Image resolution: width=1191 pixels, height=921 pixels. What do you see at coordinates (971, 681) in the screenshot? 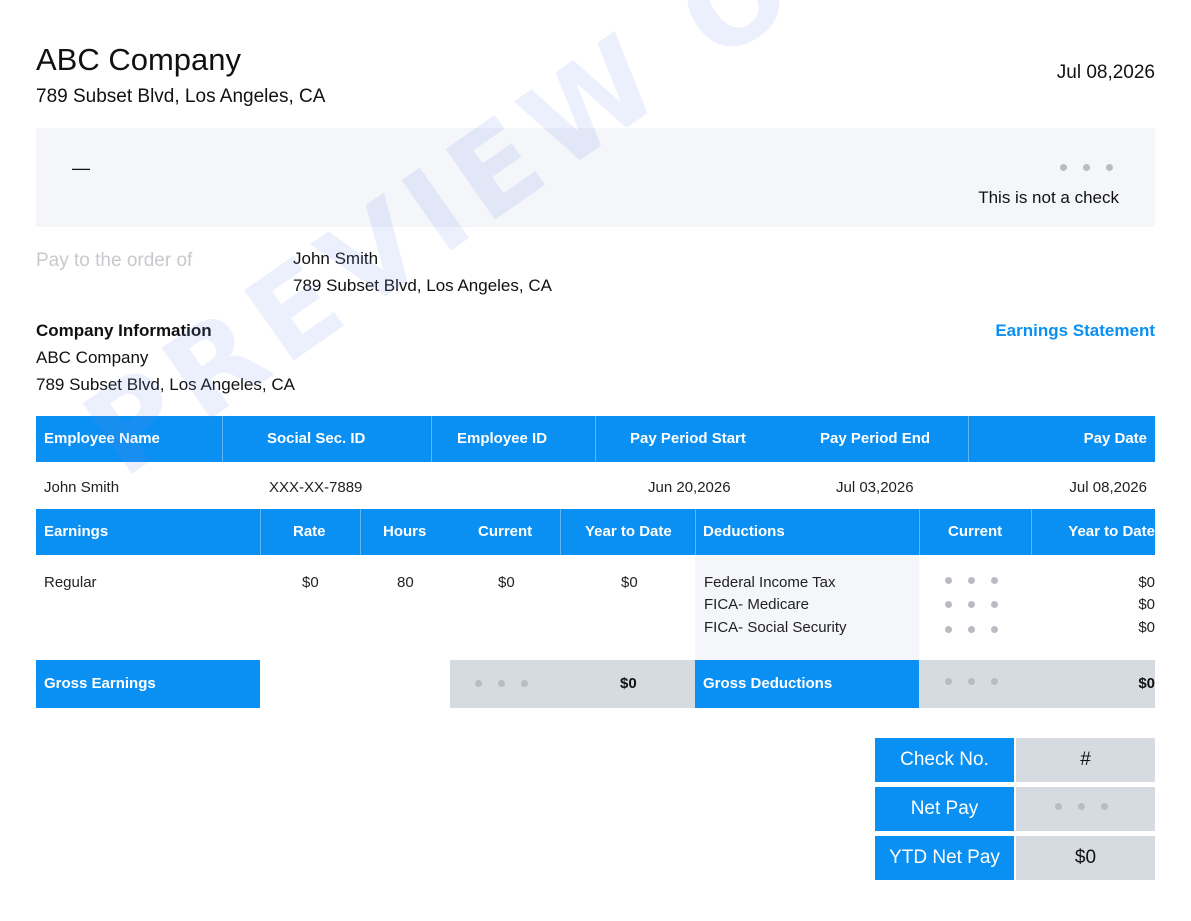
I see `gross-deductions-current-masked` at bounding box center [971, 681].